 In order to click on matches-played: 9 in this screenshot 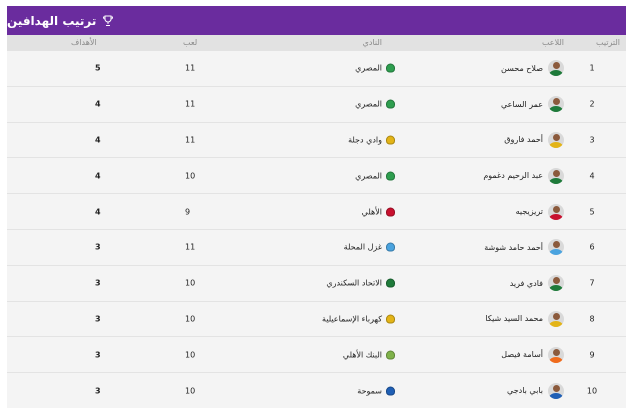, I will do `click(188, 212)`.